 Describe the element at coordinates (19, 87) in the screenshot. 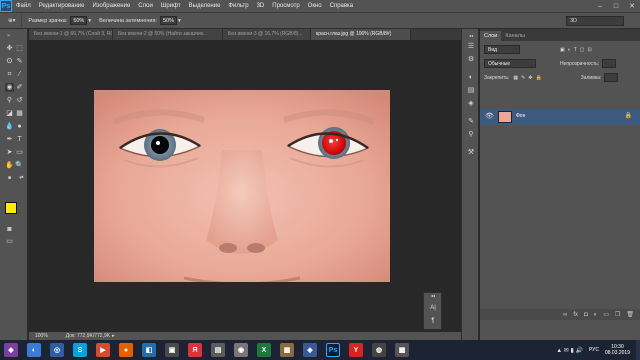

I see `brush-tool-icon: ✐` at that location.